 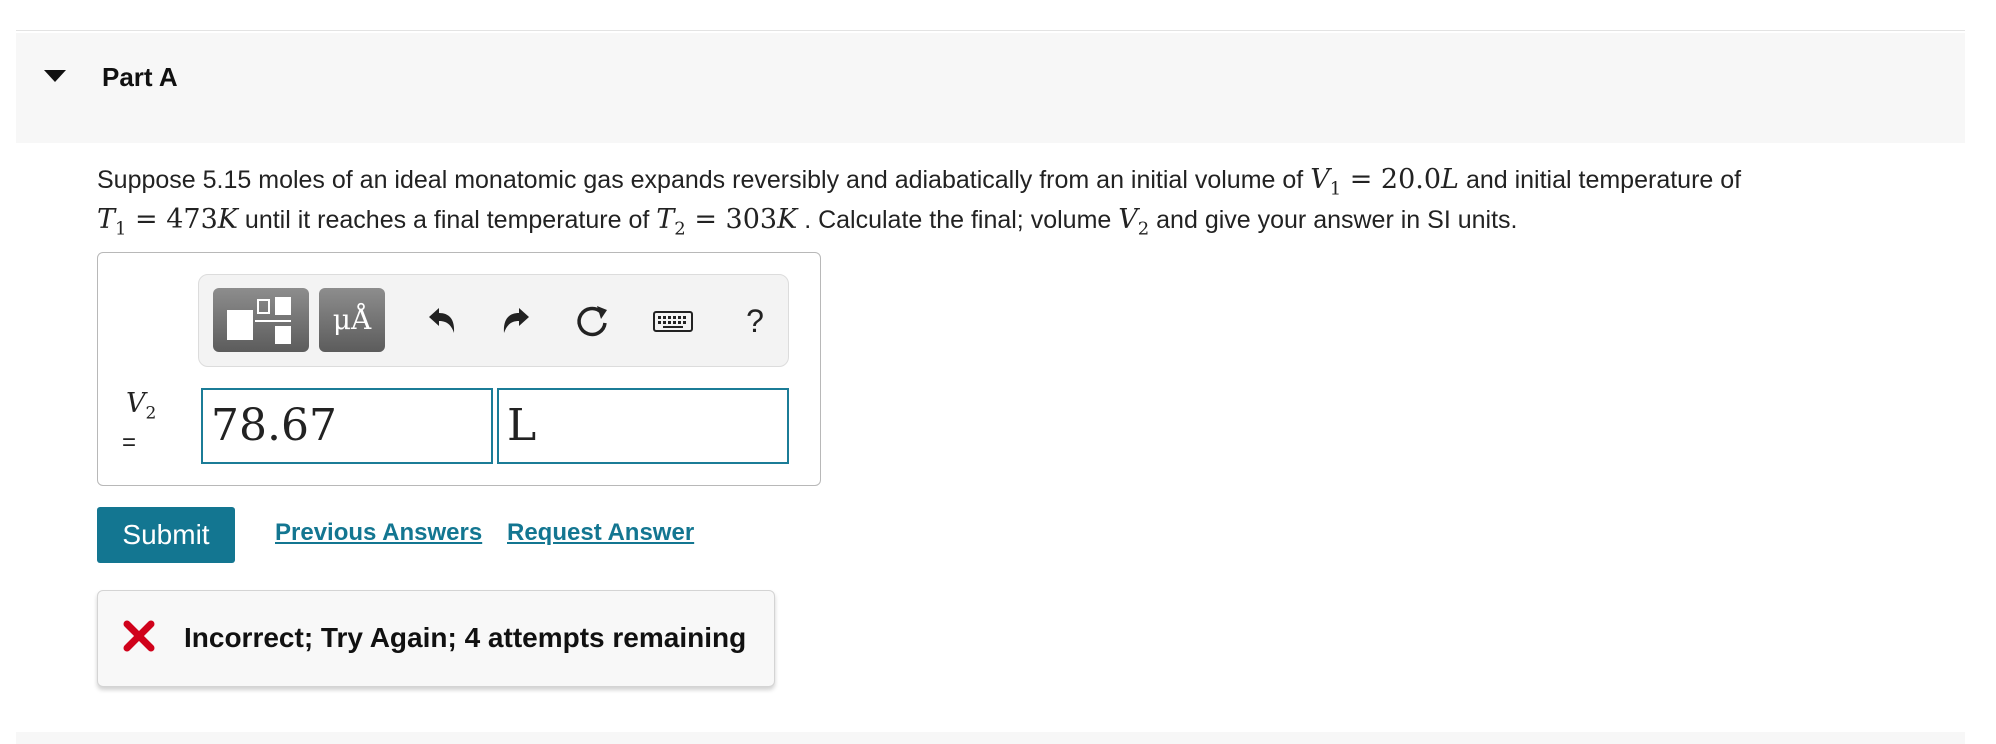 What do you see at coordinates (378, 533) in the screenshot?
I see `previous-answers-link: Previous Answers` at bounding box center [378, 533].